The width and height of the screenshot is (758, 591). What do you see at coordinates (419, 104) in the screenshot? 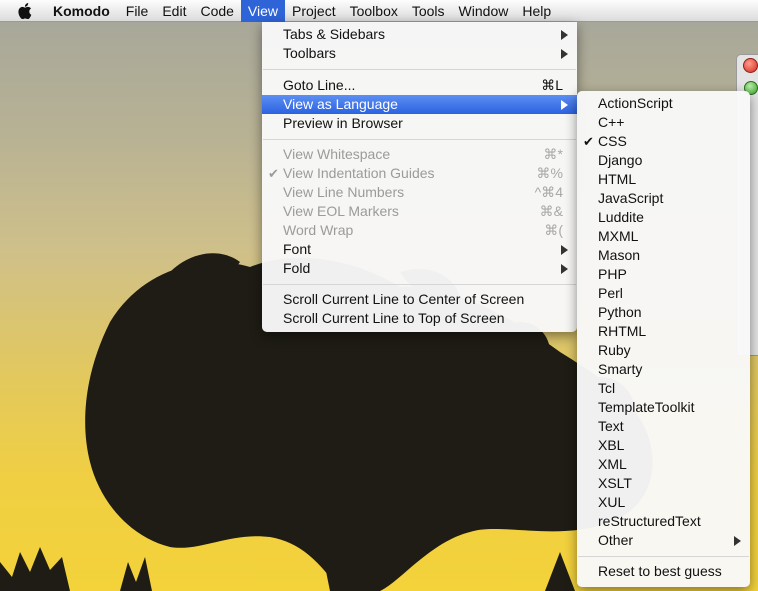
I see `menu-item-view-as-language: View as Language` at bounding box center [419, 104].